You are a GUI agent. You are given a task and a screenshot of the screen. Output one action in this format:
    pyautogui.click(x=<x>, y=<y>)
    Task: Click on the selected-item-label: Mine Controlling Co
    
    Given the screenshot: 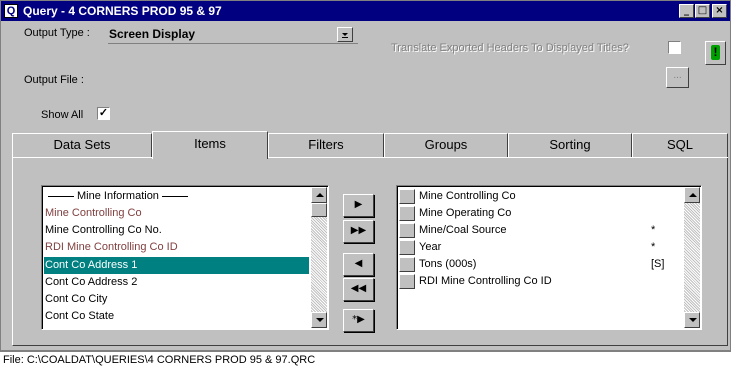 What is the action you would take?
    pyautogui.click(x=467, y=196)
    